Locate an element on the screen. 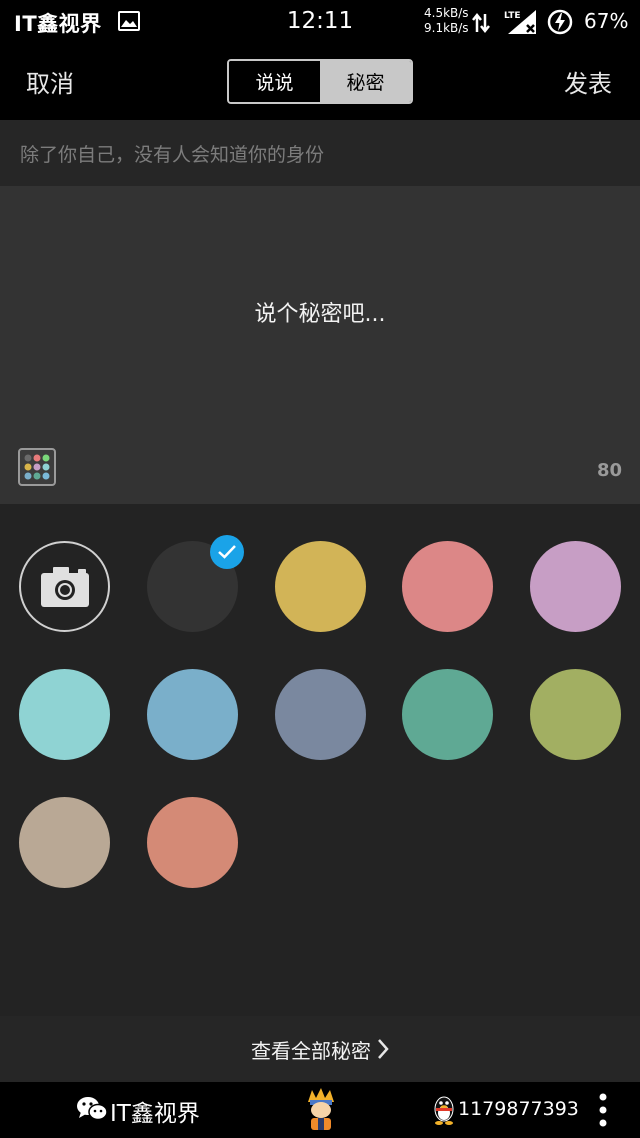  chevron-right-icon is located at coordinates (383, 1049).